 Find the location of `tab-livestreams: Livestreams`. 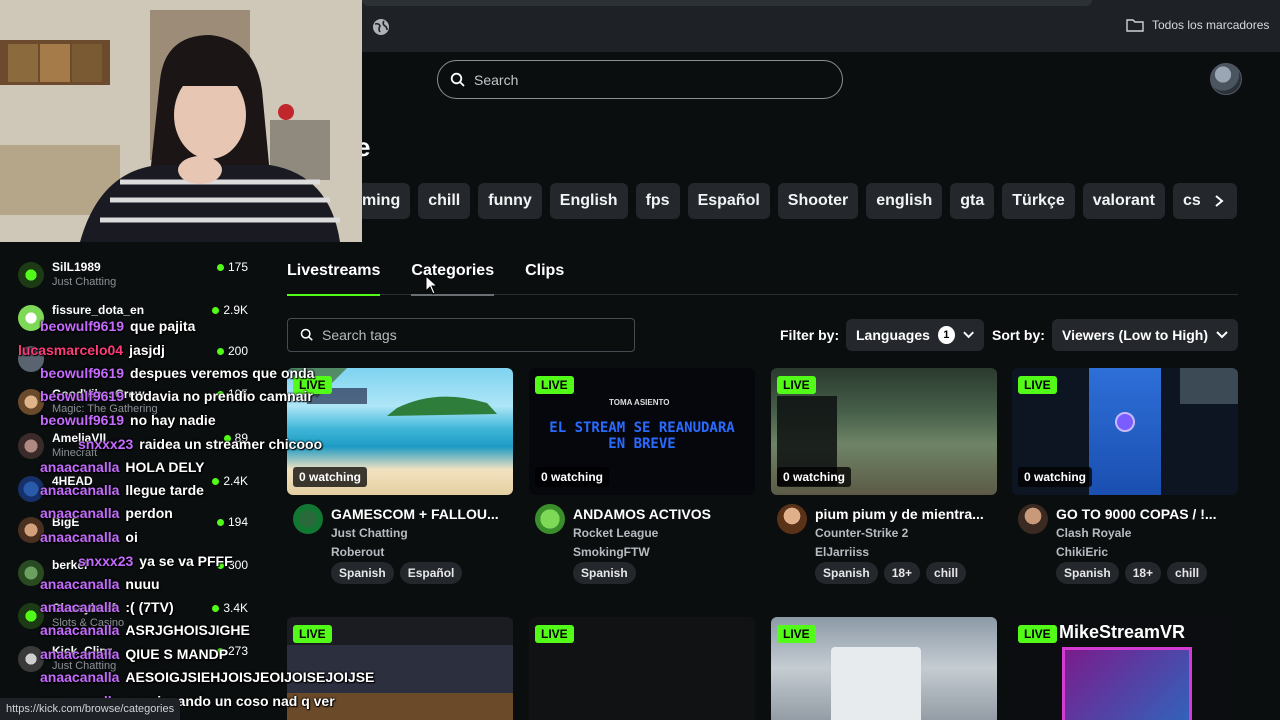

tab-livestreams: Livestreams is located at coordinates (334, 279).